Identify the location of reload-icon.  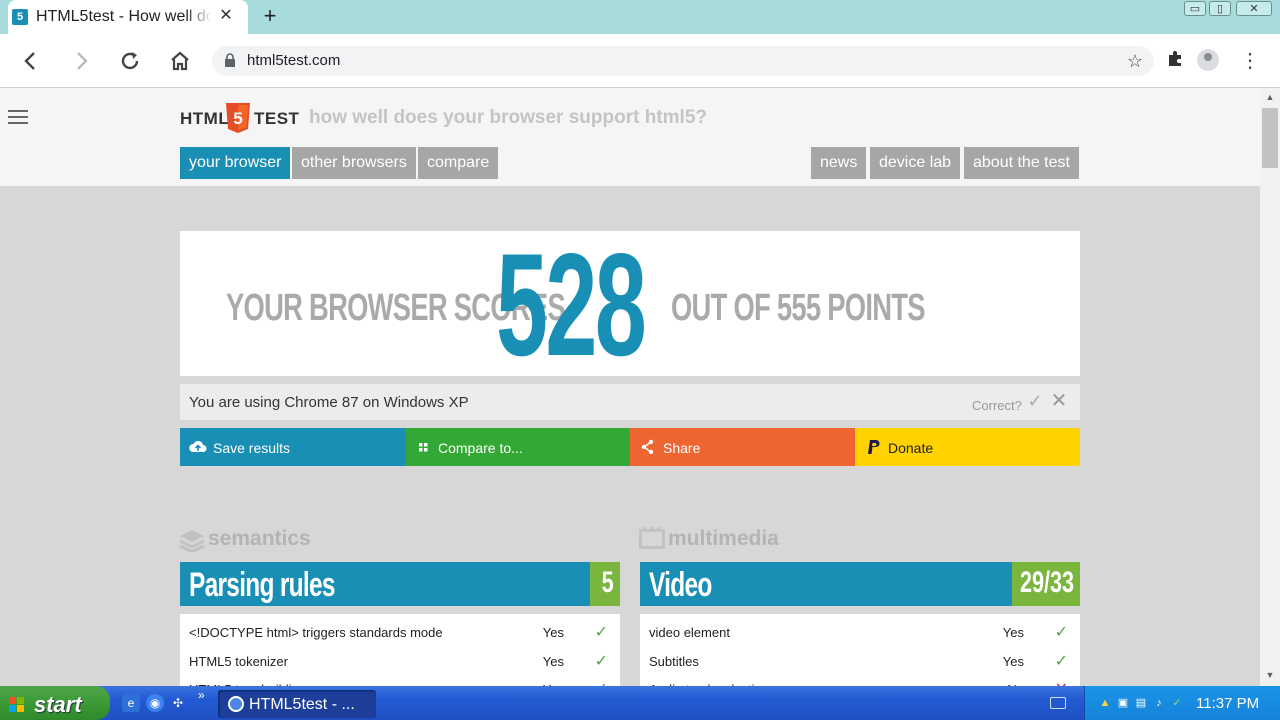
(130, 61).